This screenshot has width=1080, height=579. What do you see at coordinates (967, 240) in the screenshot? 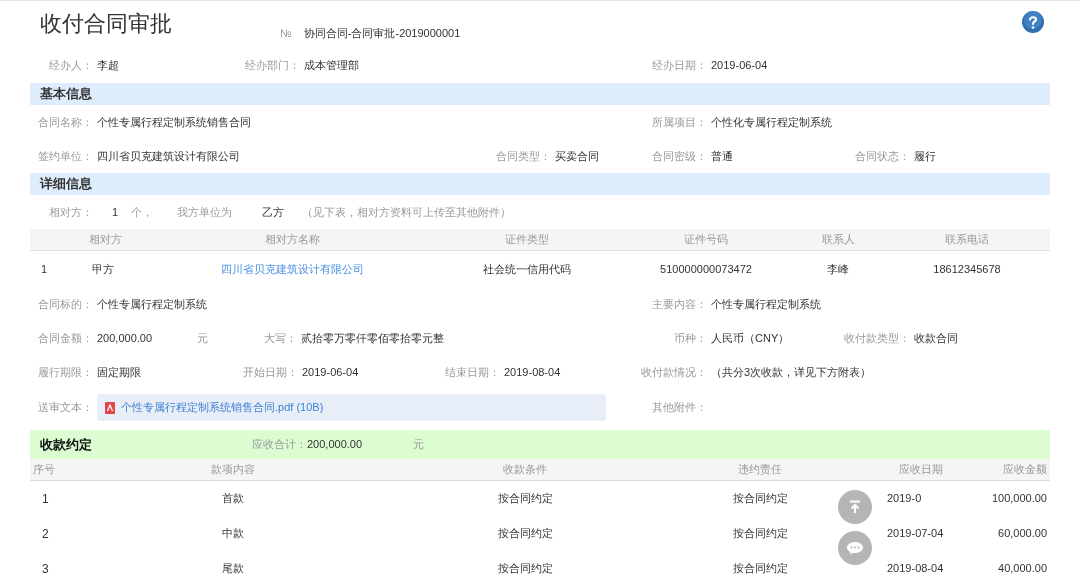
I see `column-header: 联系电话` at bounding box center [967, 240].